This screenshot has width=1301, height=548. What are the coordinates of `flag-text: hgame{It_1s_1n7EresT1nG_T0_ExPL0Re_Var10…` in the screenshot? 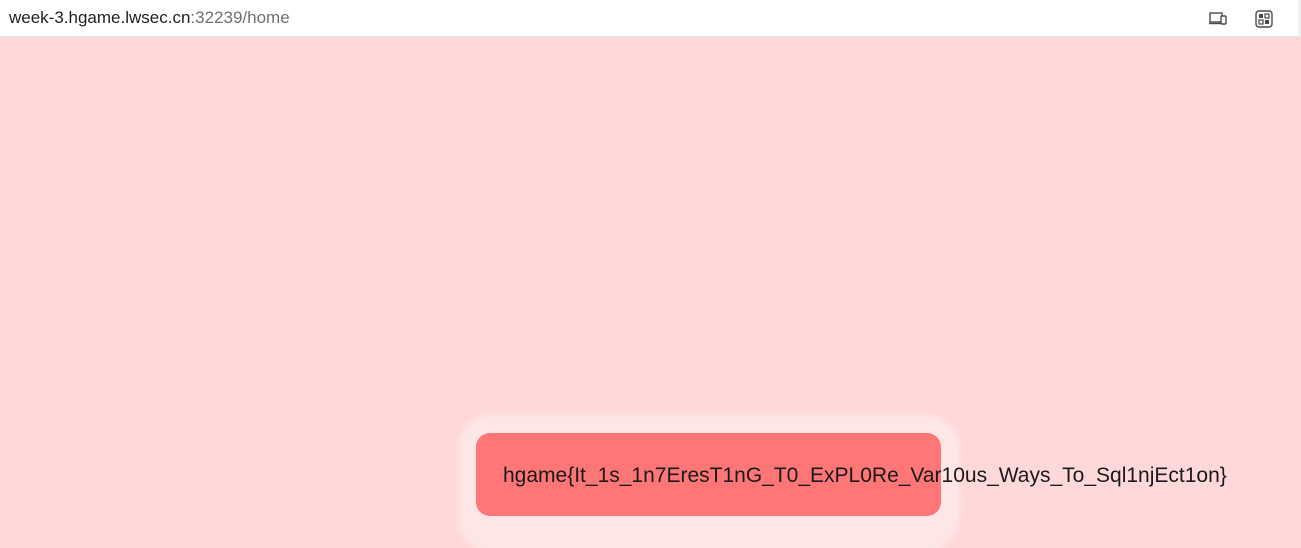 It's located at (865, 475).